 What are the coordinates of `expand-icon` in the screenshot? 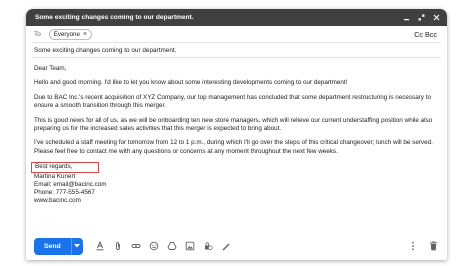 It's located at (421, 17).